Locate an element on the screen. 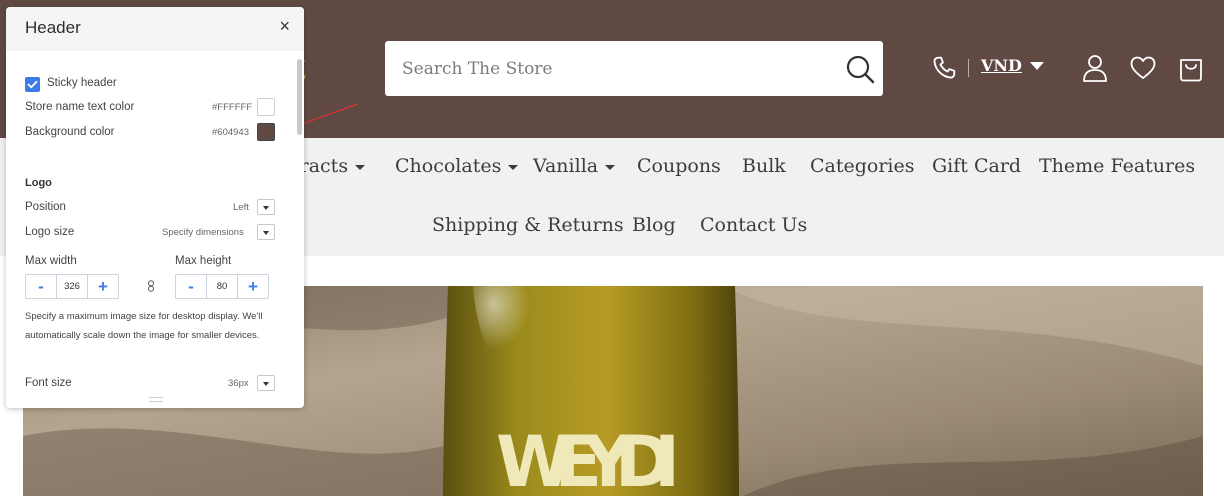  chevron-down-icon is located at coordinates (1036, 65).